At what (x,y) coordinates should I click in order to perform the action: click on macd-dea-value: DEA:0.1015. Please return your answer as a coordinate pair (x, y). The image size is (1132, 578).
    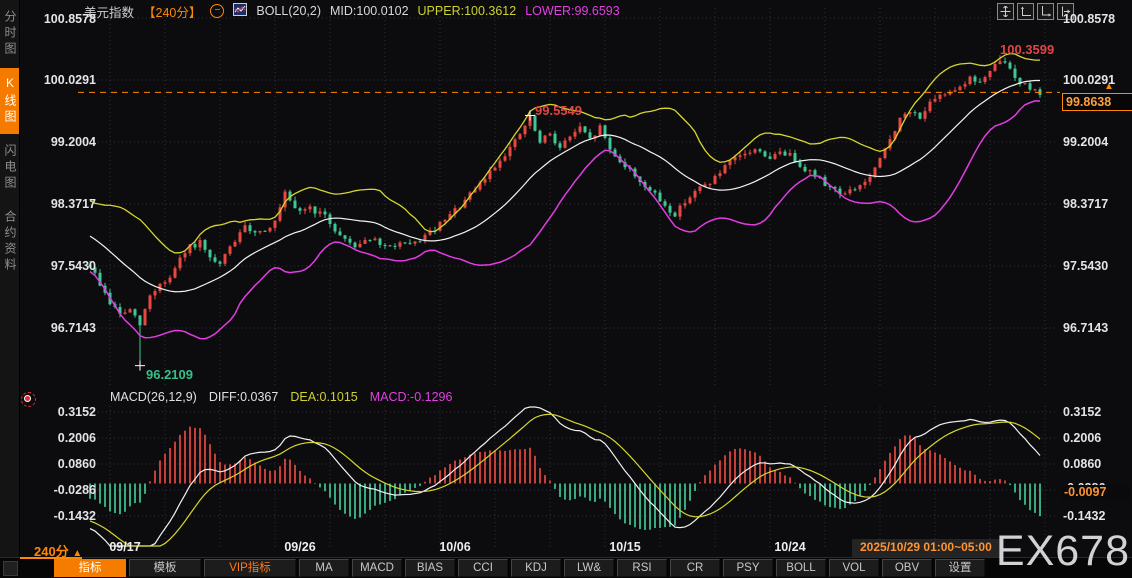
    Looking at the image, I should click on (324, 397).